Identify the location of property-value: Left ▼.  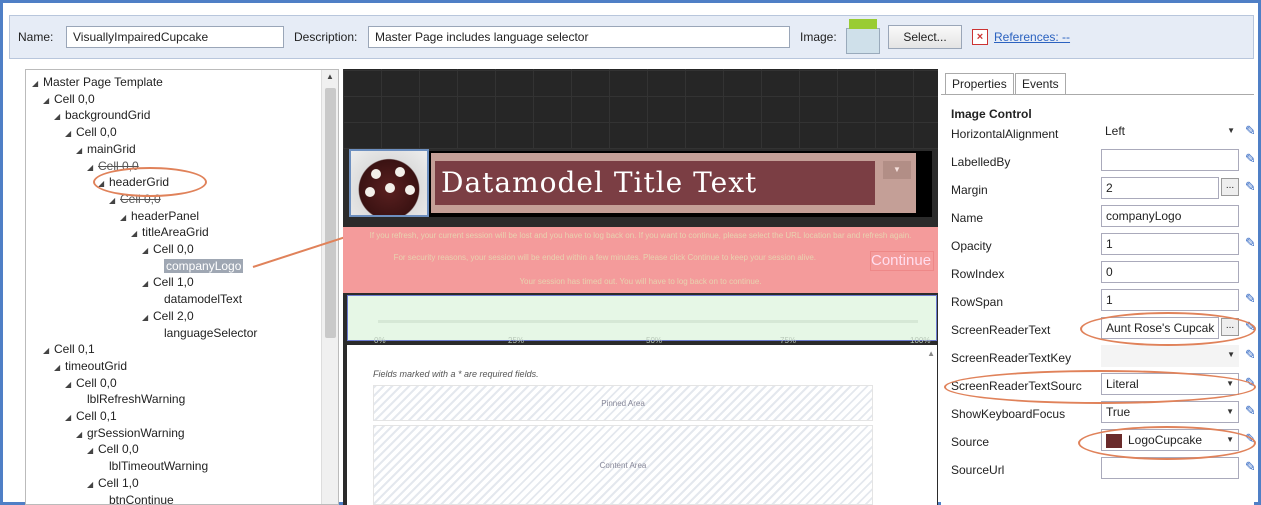
(1170, 132).